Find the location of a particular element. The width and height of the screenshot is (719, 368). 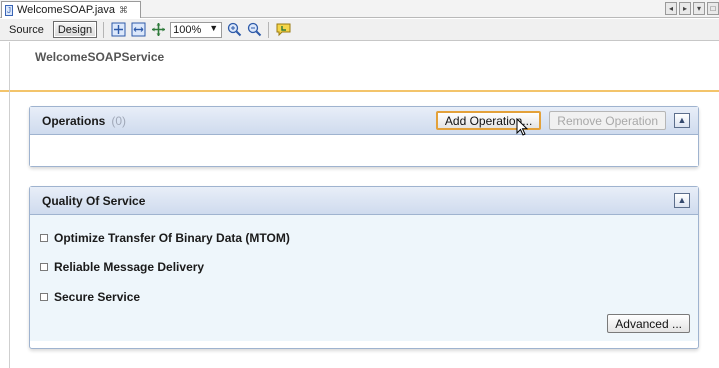

secure-service-label: Secure Service is located at coordinates (97, 297).